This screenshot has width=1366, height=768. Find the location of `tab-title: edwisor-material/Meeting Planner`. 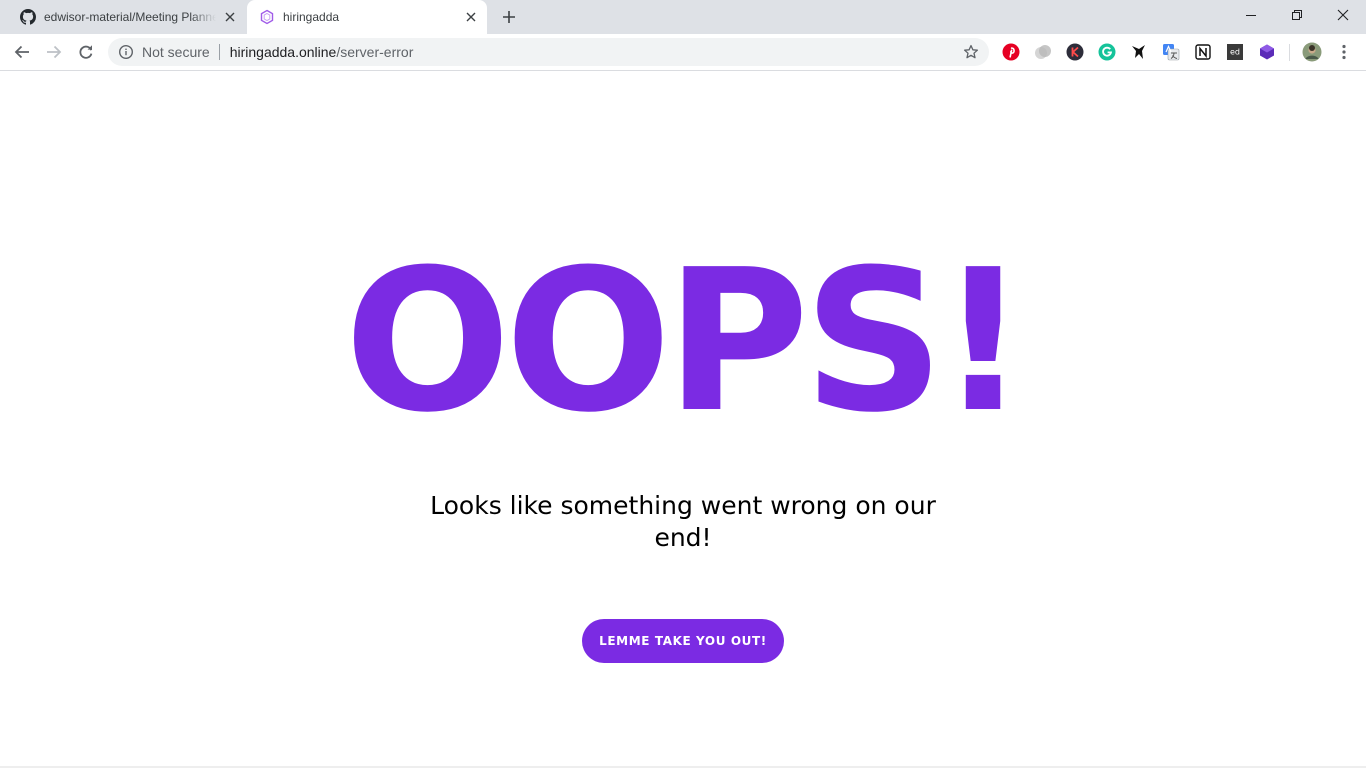

tab-title: edwisor-material/Meeting Planner is located at coordinates (130, 17).